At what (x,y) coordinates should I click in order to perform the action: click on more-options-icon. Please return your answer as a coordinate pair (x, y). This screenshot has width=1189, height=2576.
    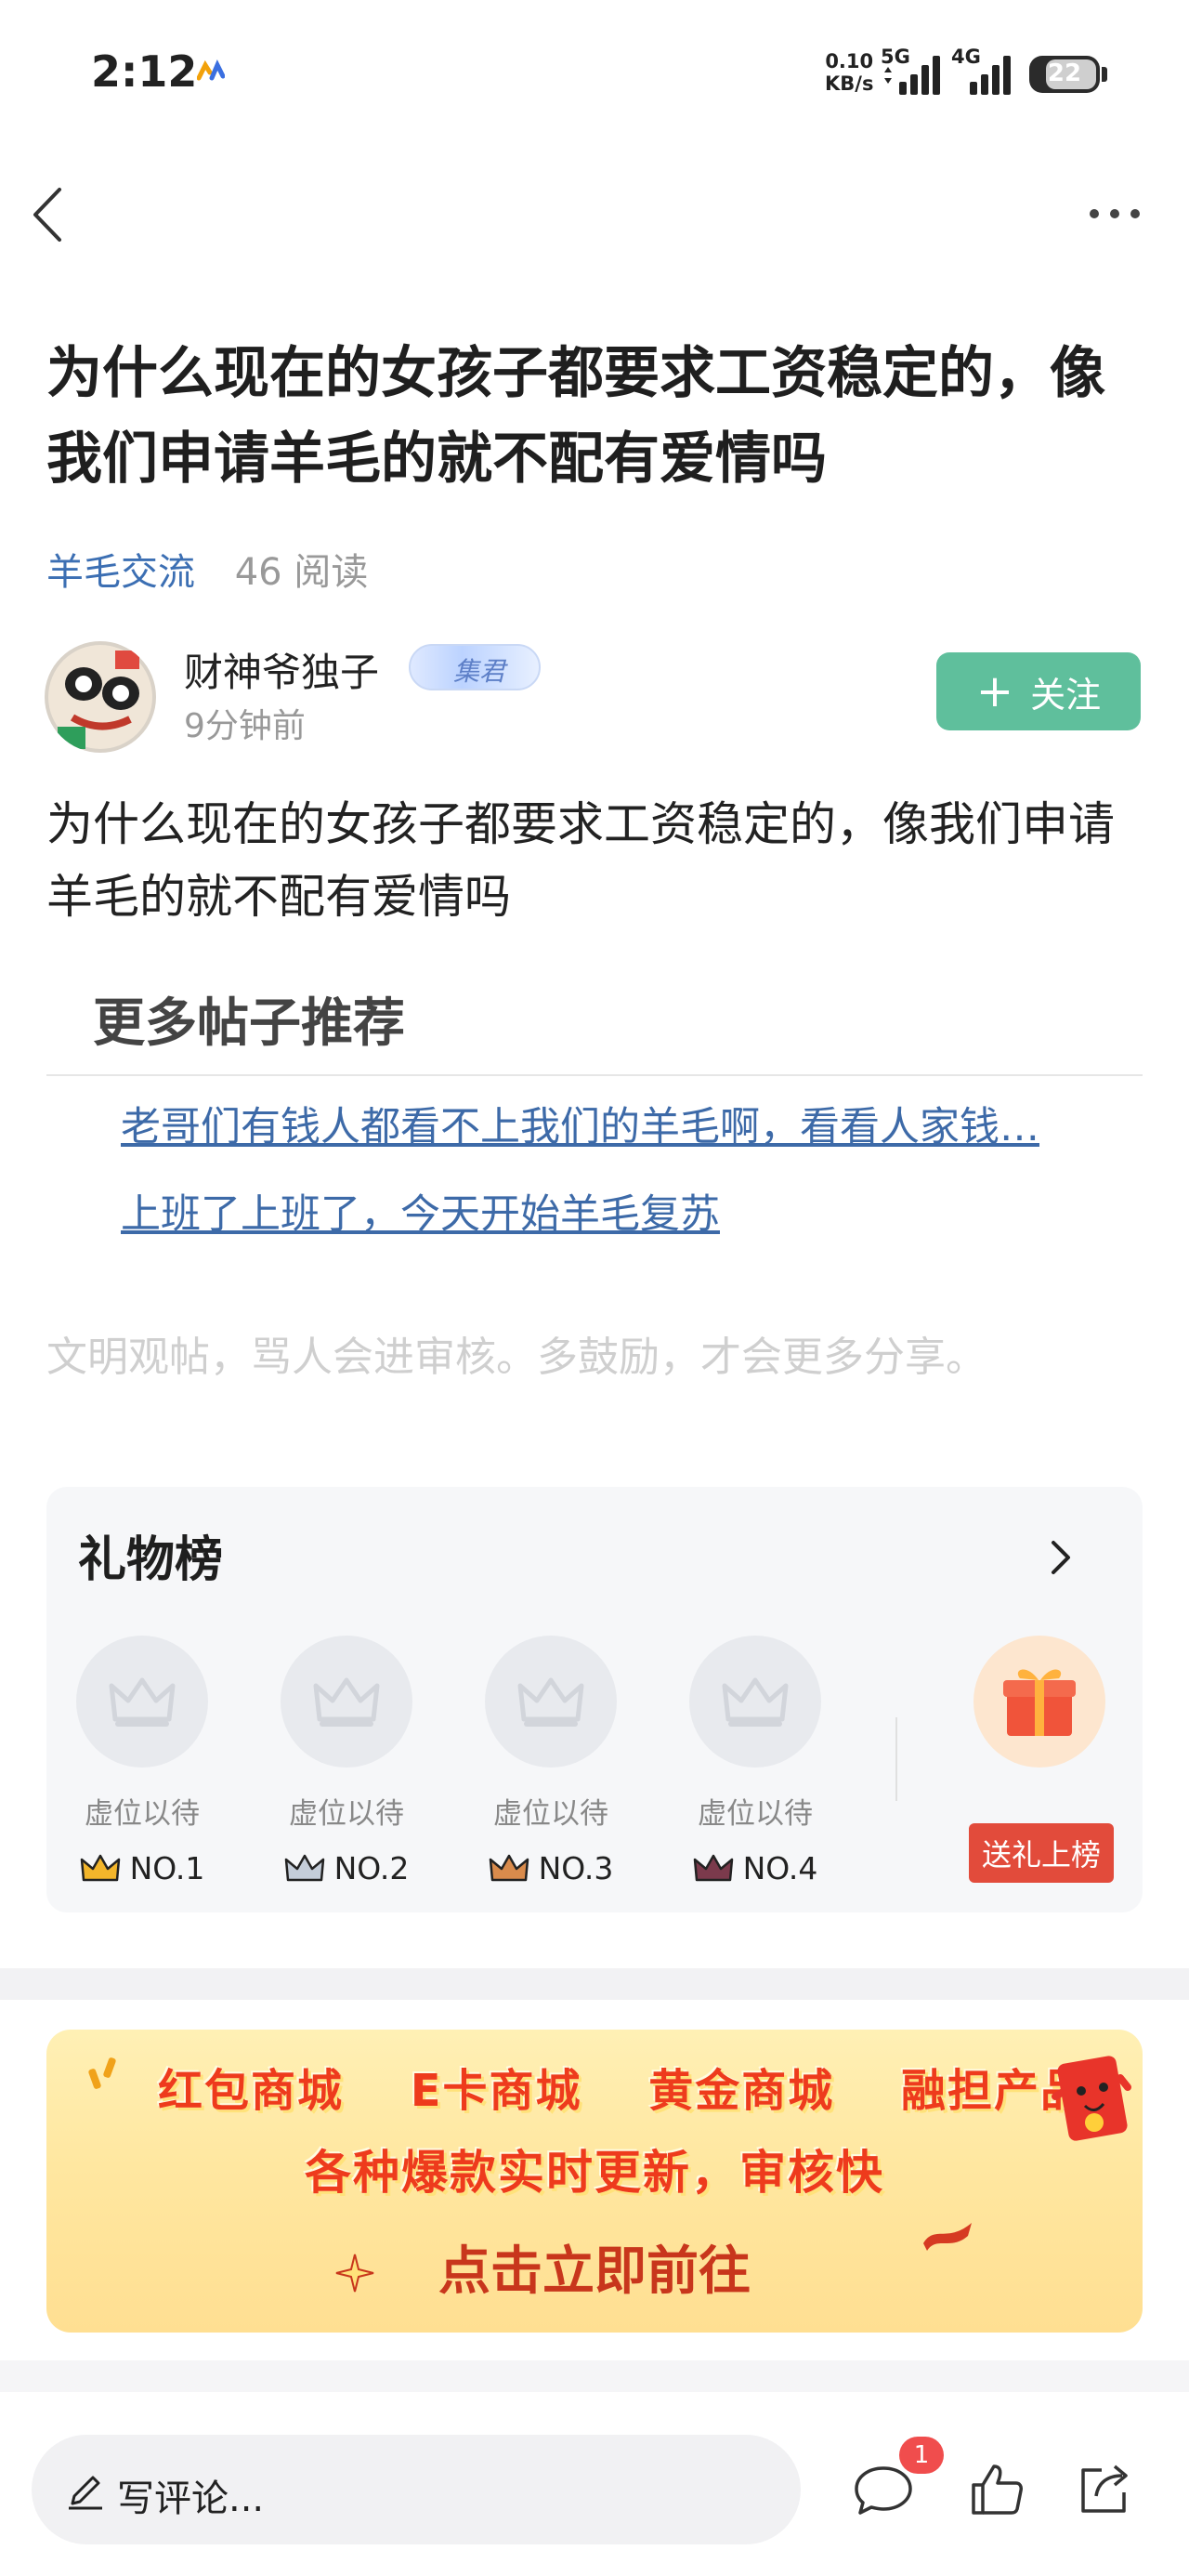
    Looking at the image, I should click on (1115, 213).